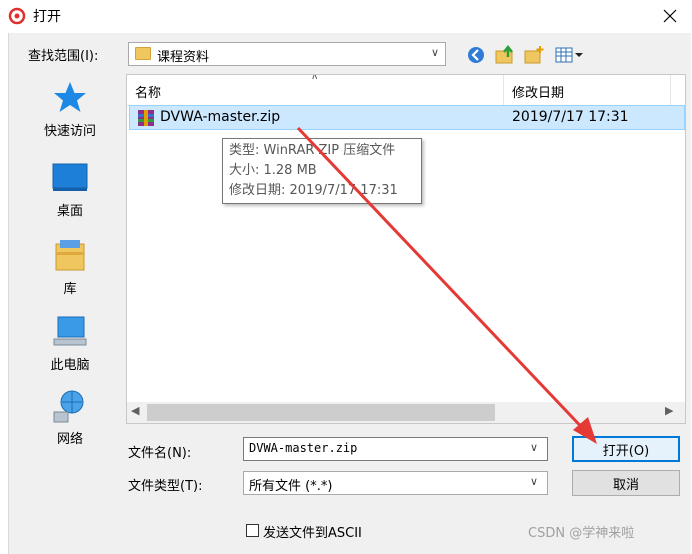 This screenshot has height=554, width=692. What do you see at coordinates (626, 449) in the screenshot?
I see `open-button: 打开(O)` at bounding box center [626, 449].